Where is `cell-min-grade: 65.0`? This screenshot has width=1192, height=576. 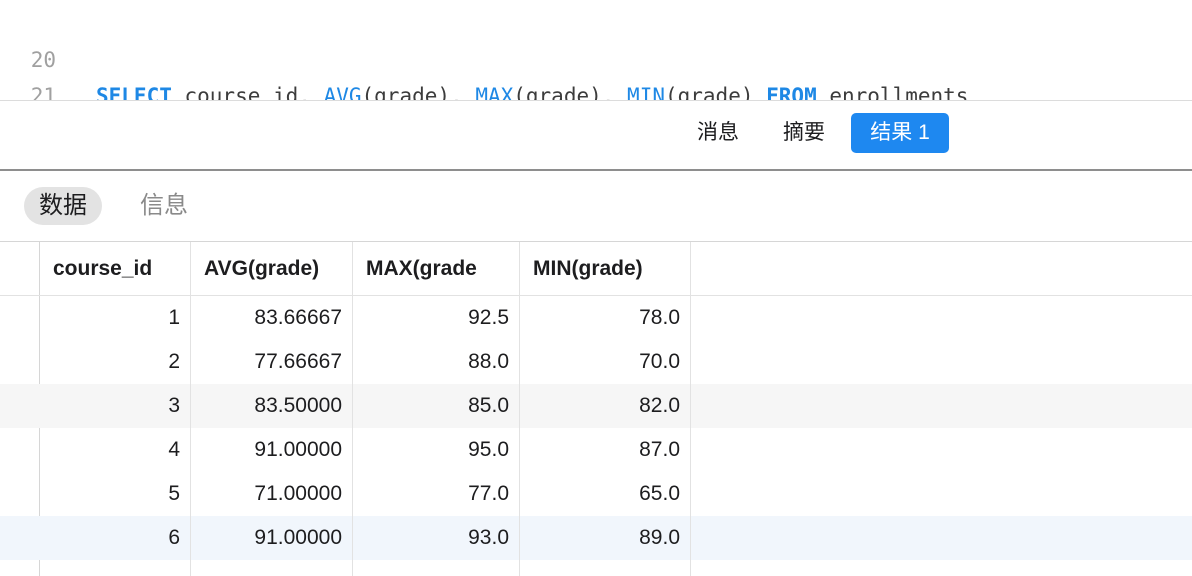 cell-min-grade: 65.0 is located at coordinates (605, 494).